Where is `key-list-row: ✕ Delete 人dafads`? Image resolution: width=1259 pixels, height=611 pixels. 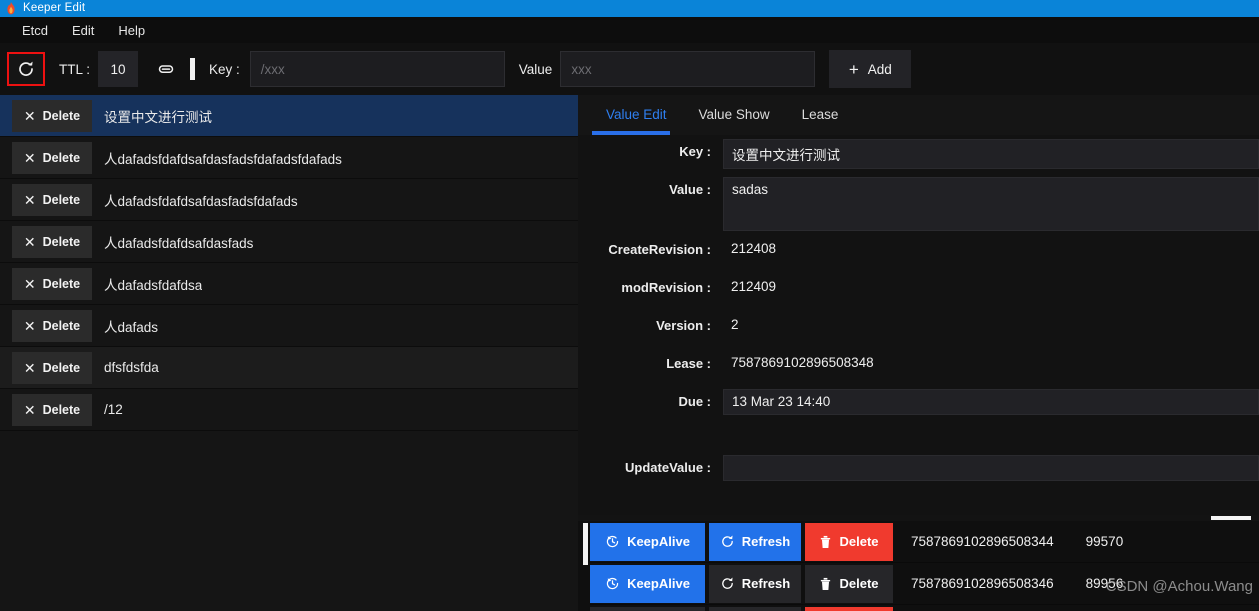 key-list-row: ✕ Delete 人dafads is located at coordinates (289, 326).